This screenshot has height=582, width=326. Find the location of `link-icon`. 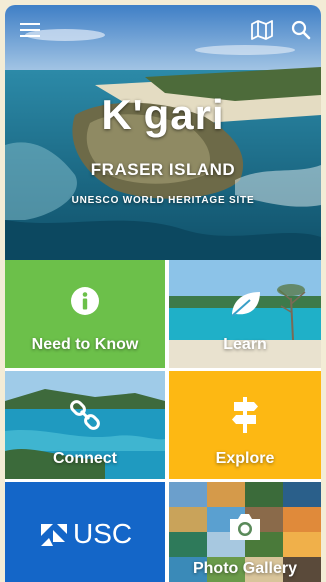

link-icon is located at coordinates (85, 415).